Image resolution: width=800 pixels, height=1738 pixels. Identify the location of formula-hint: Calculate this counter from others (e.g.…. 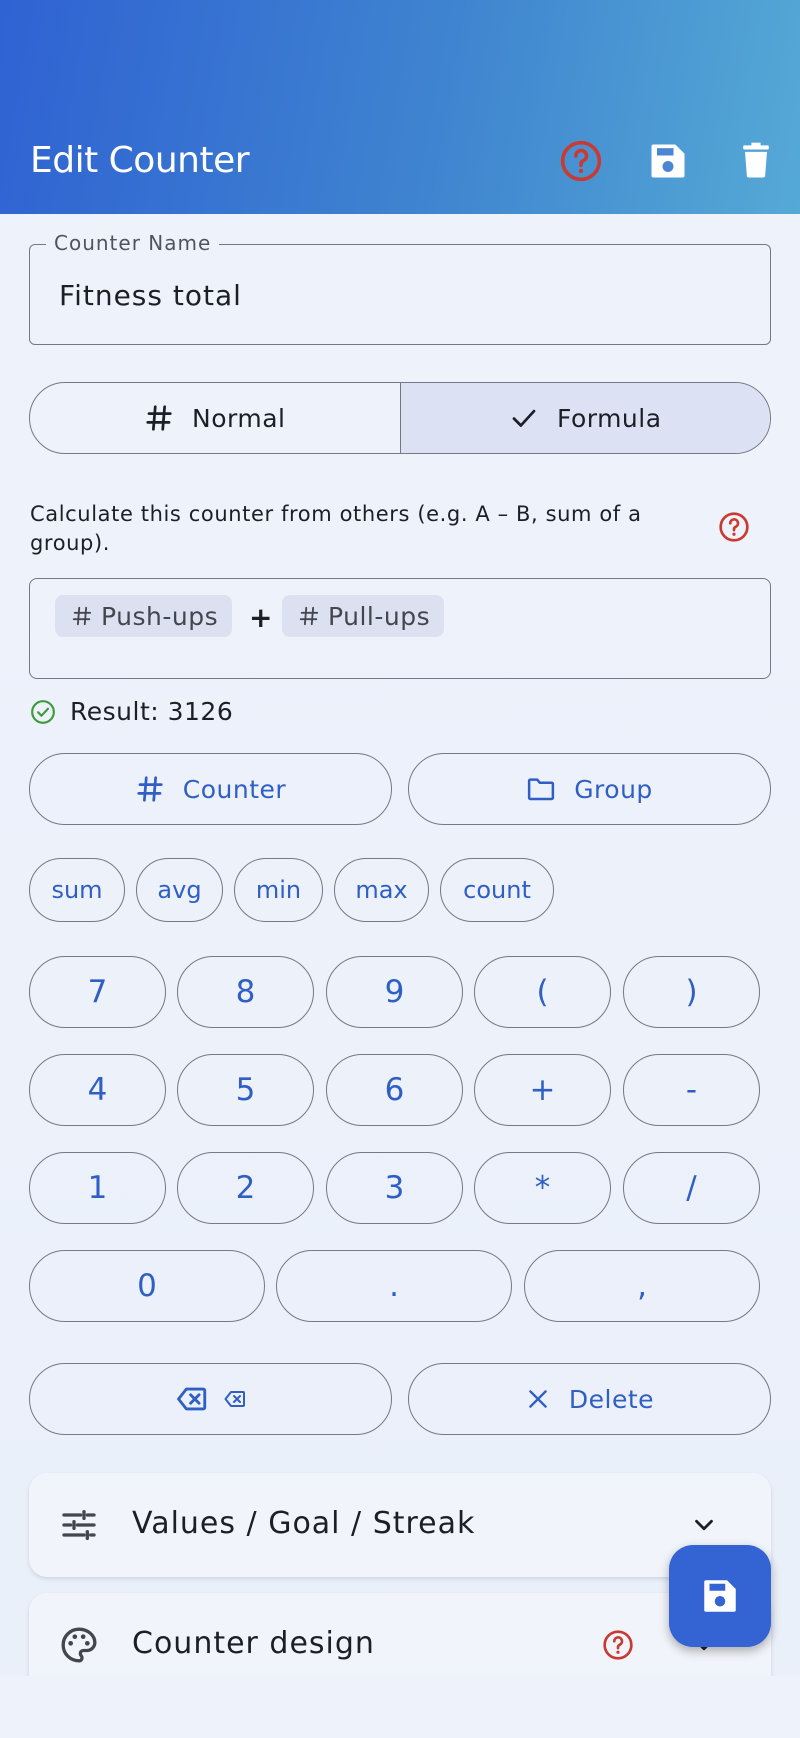
(336, 528).